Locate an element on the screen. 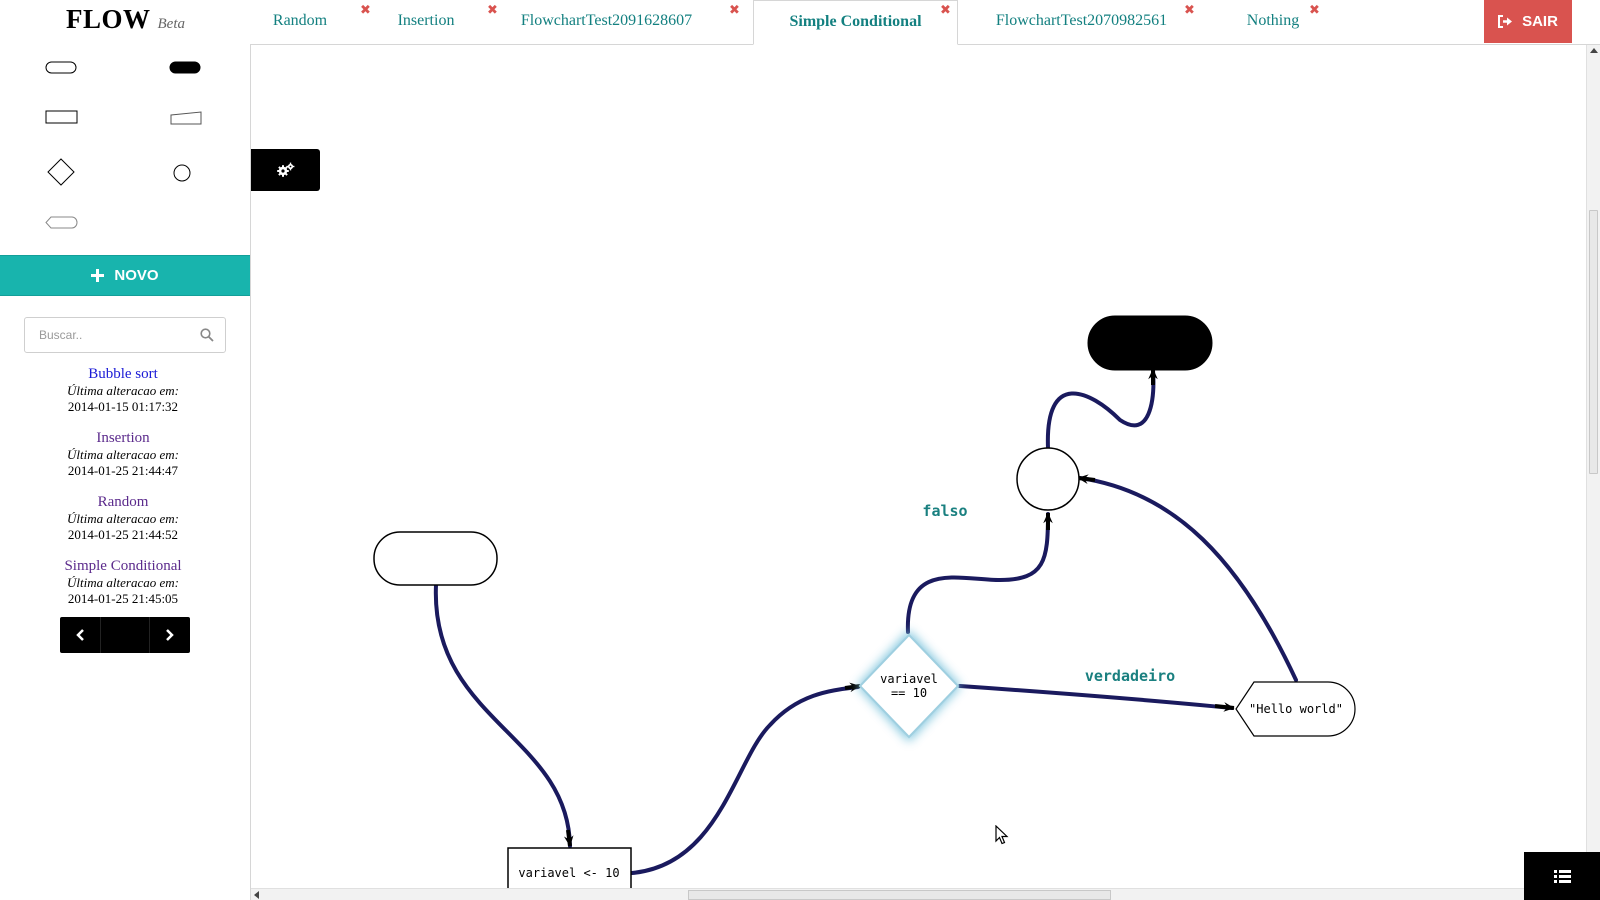 The width and height of the screenshot is (1600, 900). decision-node: variavel == 10 is located at coordinates (909, 686).